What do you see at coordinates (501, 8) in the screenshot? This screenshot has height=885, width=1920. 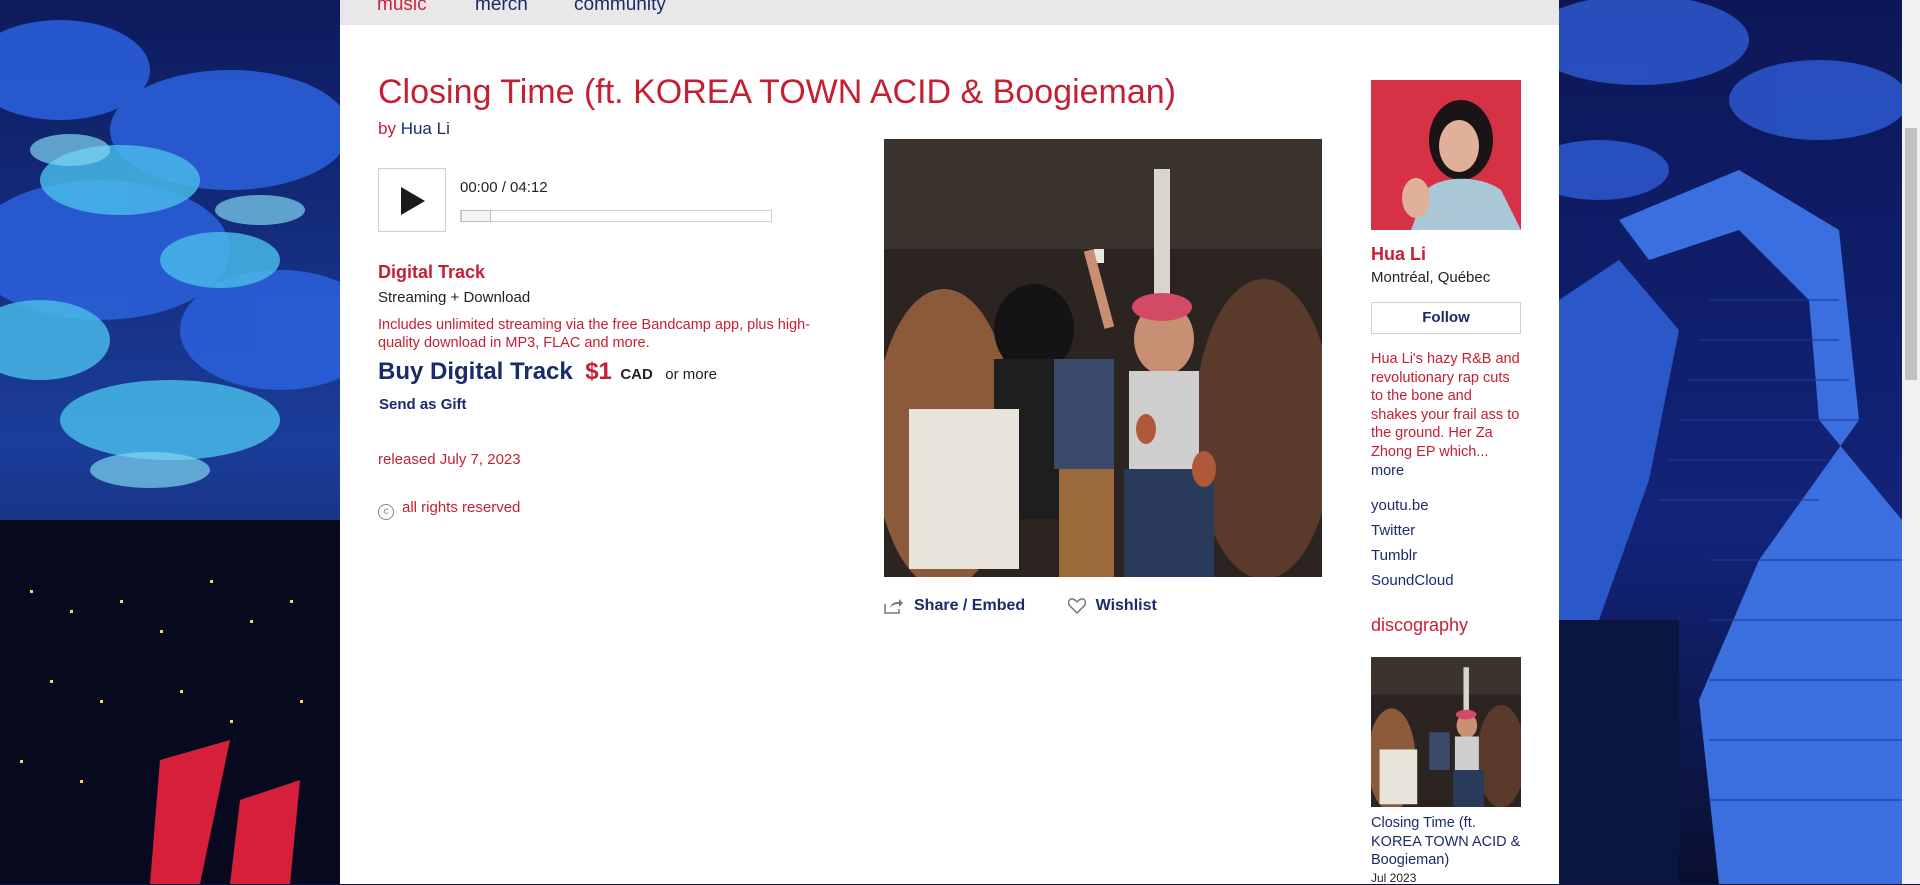 I see `nav-merch: merch` at bounding box center [501, 8].